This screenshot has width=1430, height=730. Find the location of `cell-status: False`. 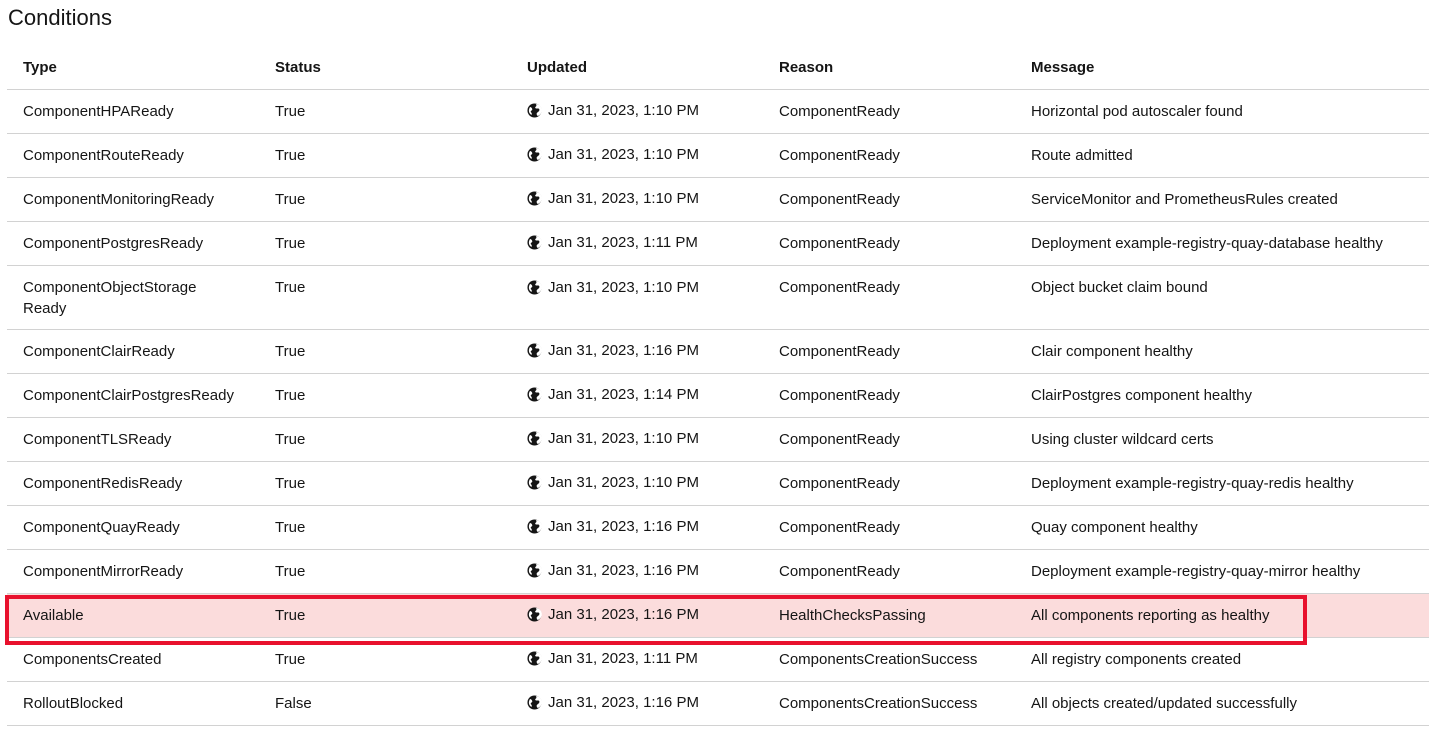

cell-status: False is located at coordinates (385, 703).